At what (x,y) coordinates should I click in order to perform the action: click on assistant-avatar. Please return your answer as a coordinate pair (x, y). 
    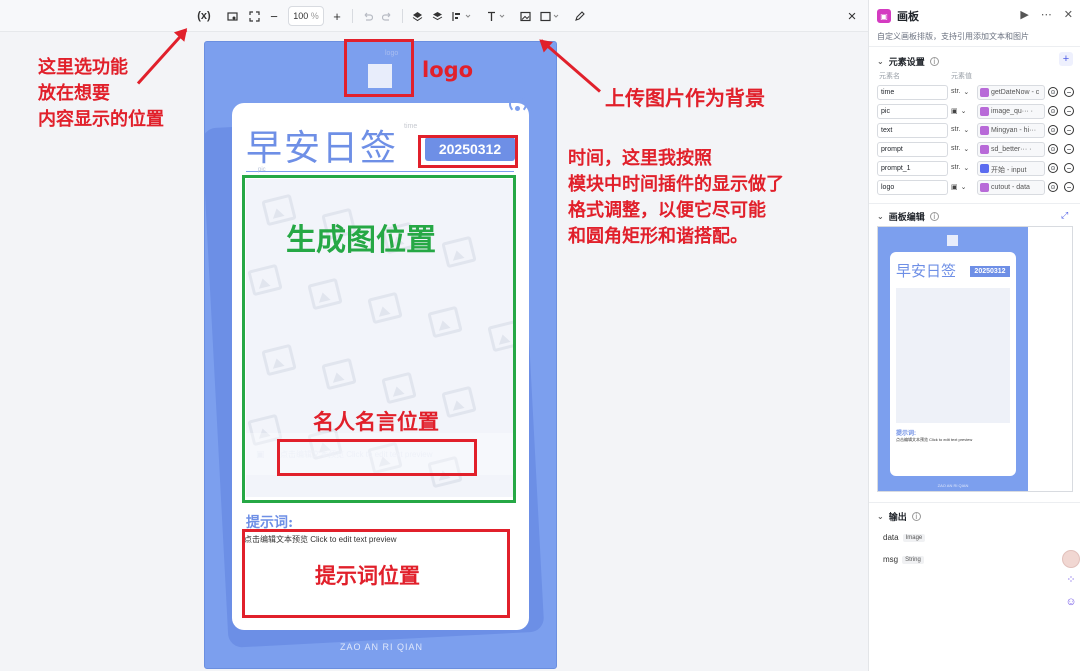
    Looking at the image, I should click on (1071, 559).